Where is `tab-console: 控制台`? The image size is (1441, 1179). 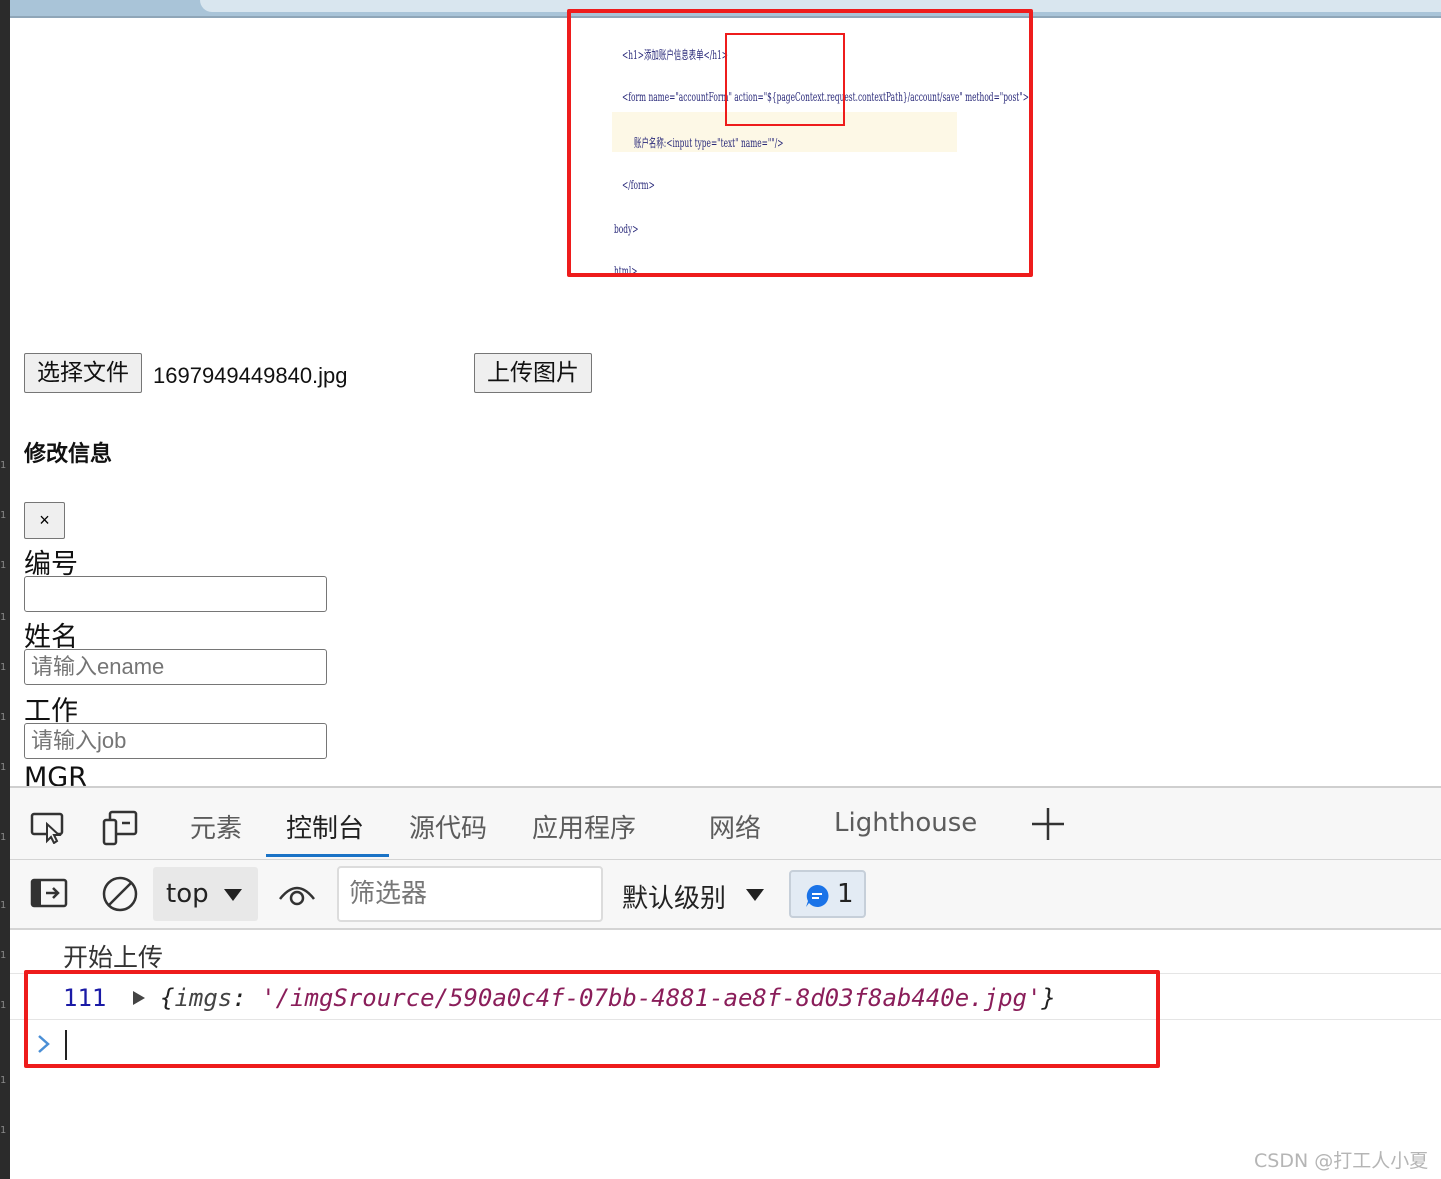
tab-console: 控制台 is located at coordinates (325, 826).